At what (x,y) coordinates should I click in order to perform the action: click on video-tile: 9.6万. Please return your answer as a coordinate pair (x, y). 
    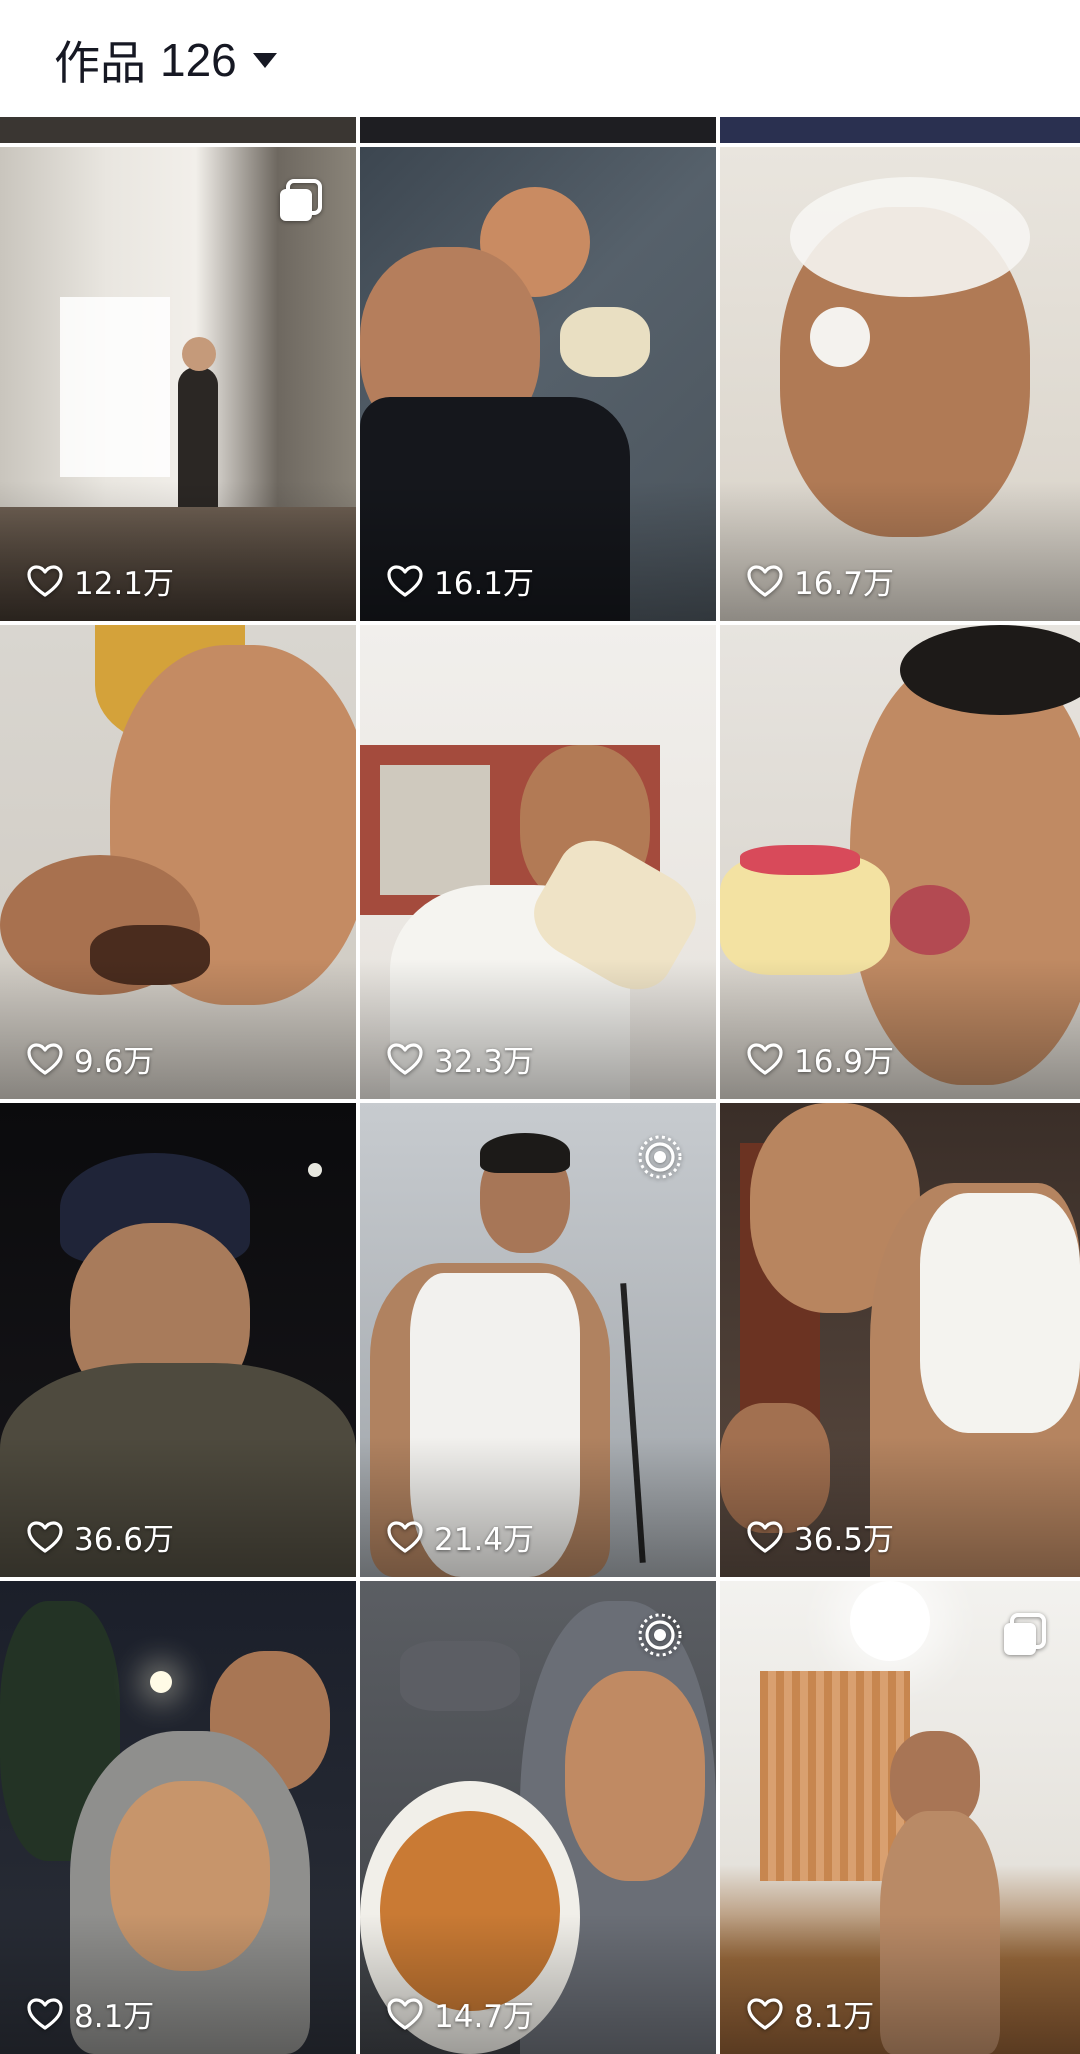
    Looking at the image, I should click on (178, 862).